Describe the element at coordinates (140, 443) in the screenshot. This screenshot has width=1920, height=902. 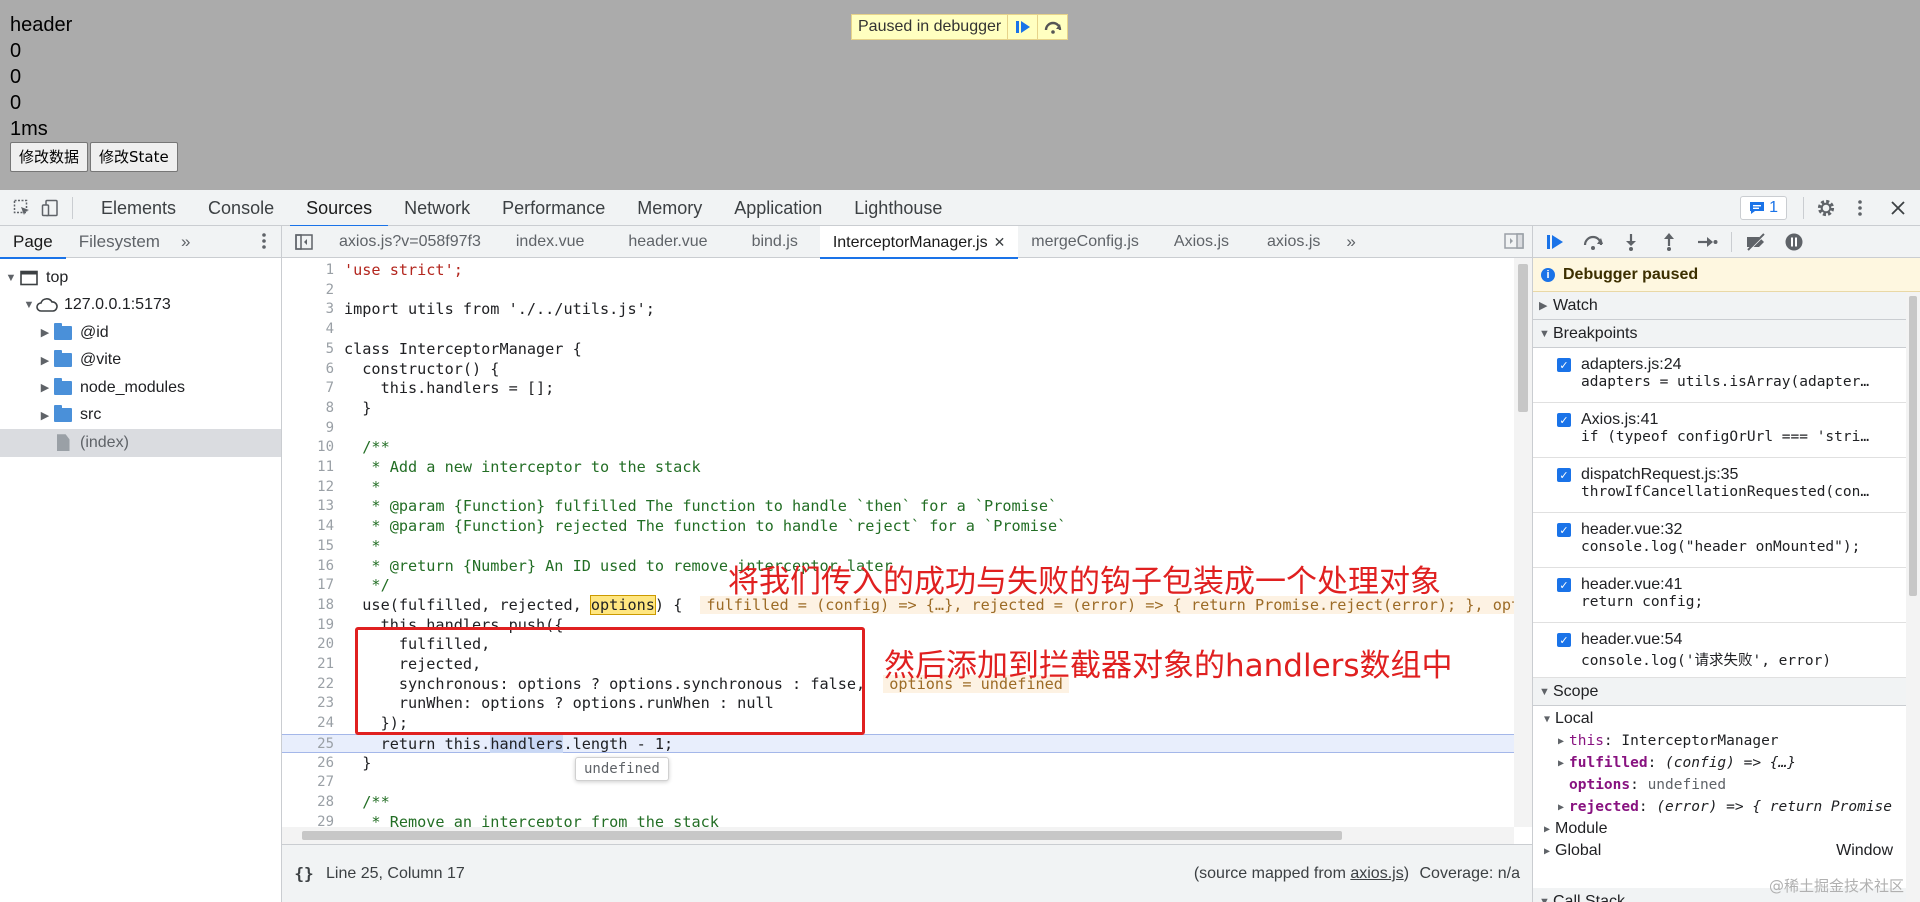
I see `tree-item-index-file: (index)` at that location.